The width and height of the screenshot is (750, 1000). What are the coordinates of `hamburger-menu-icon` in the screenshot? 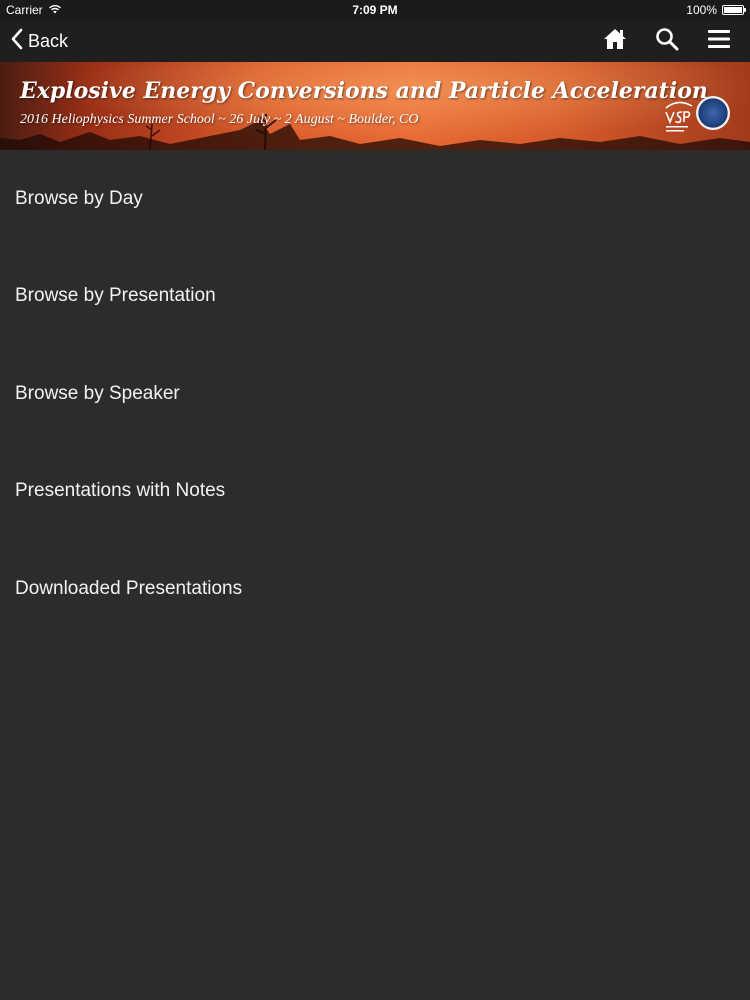 It's located at (719, 41).